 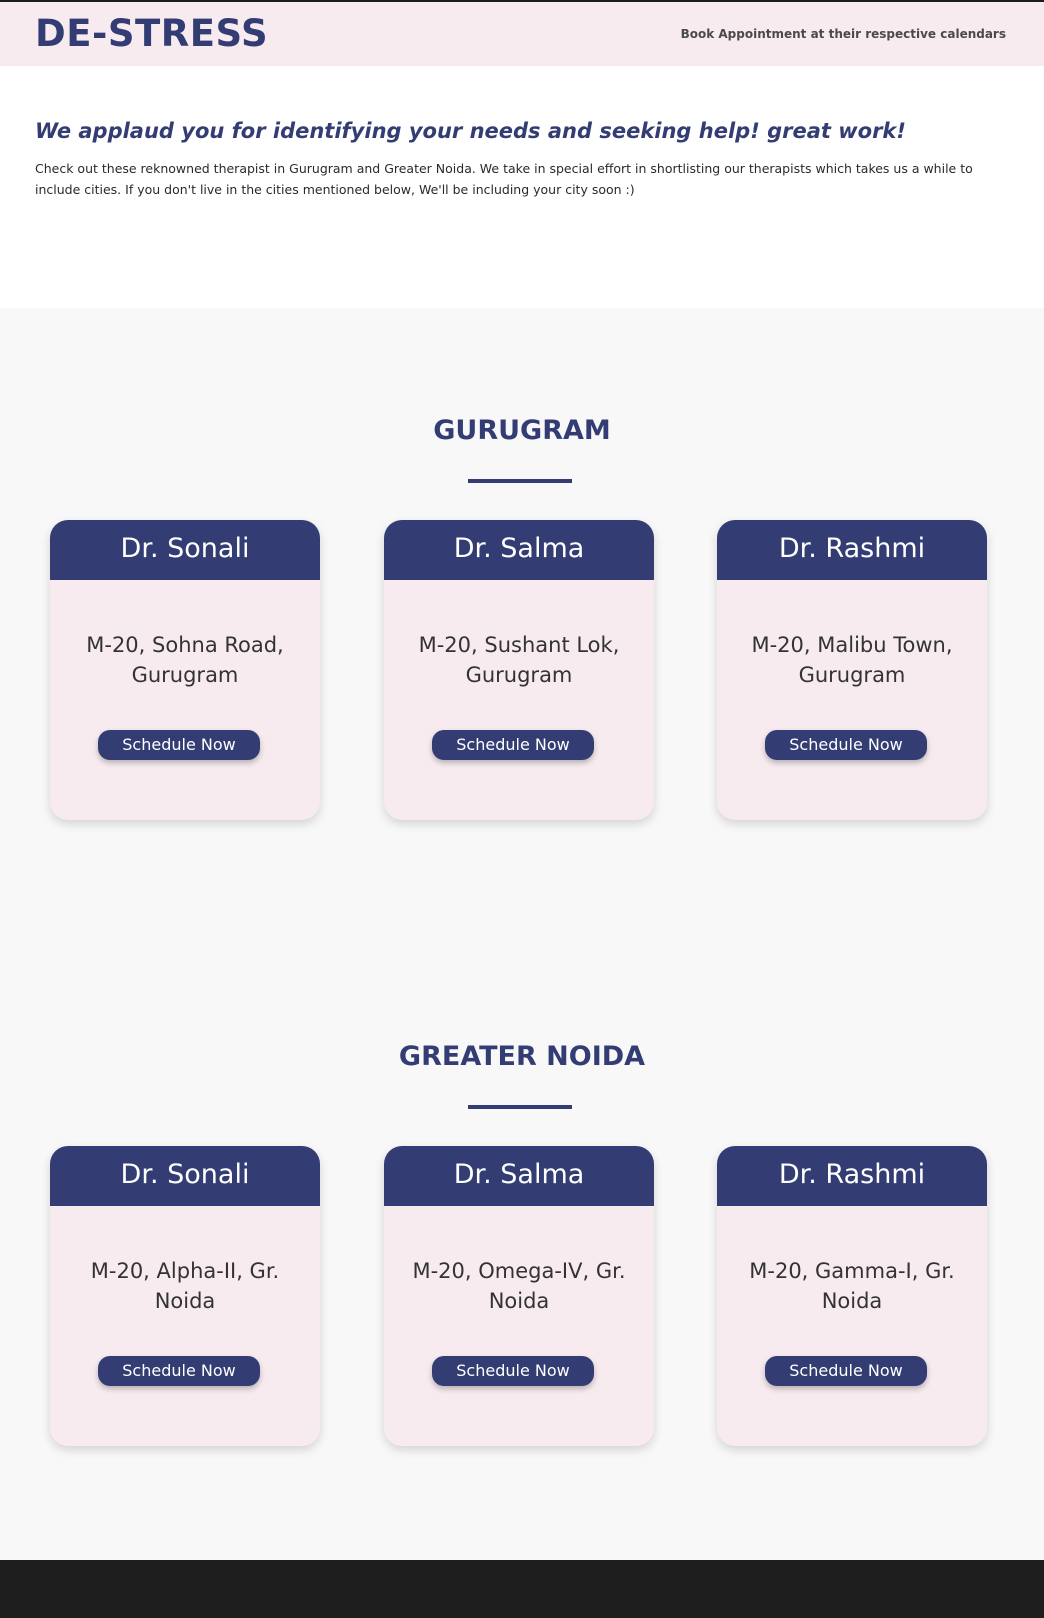 I want to click on section-title-greater-noida: GREATER NOIDA, so click(x=522, y=1056).